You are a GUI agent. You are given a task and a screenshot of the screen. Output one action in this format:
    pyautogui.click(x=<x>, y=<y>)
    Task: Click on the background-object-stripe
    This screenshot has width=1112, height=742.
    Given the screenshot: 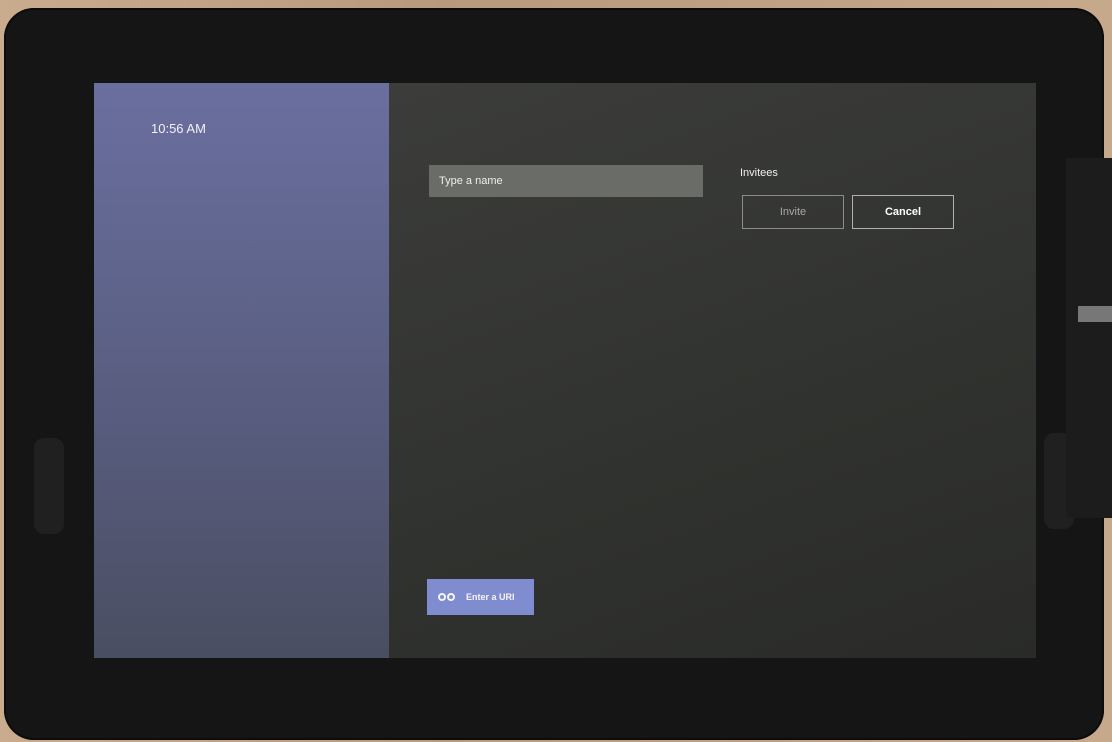 What is the action you would take?
    pyautogui.click(x=1095, y=314)
    